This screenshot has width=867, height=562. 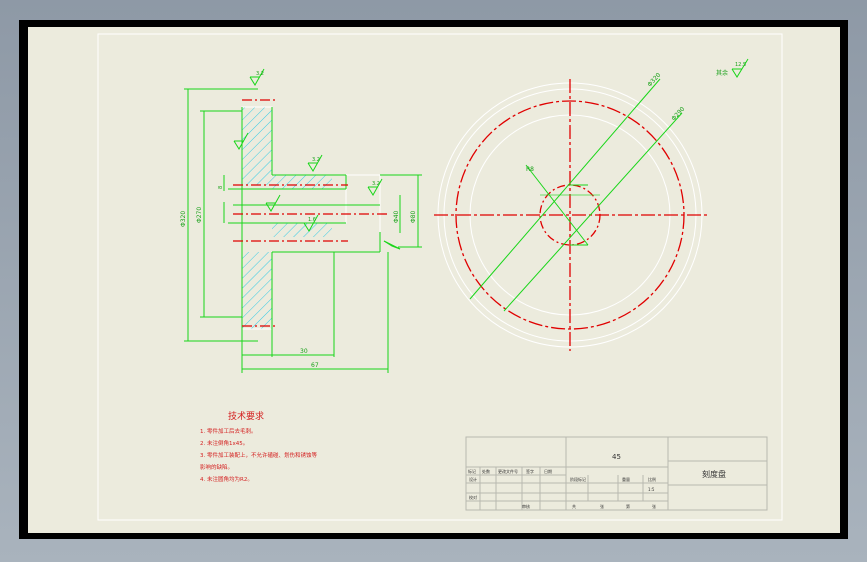 What do you see at coordinates (473, 479) in the screenshot?
I see `tb-cell-design: 设计` at bounding box center [473, 479].